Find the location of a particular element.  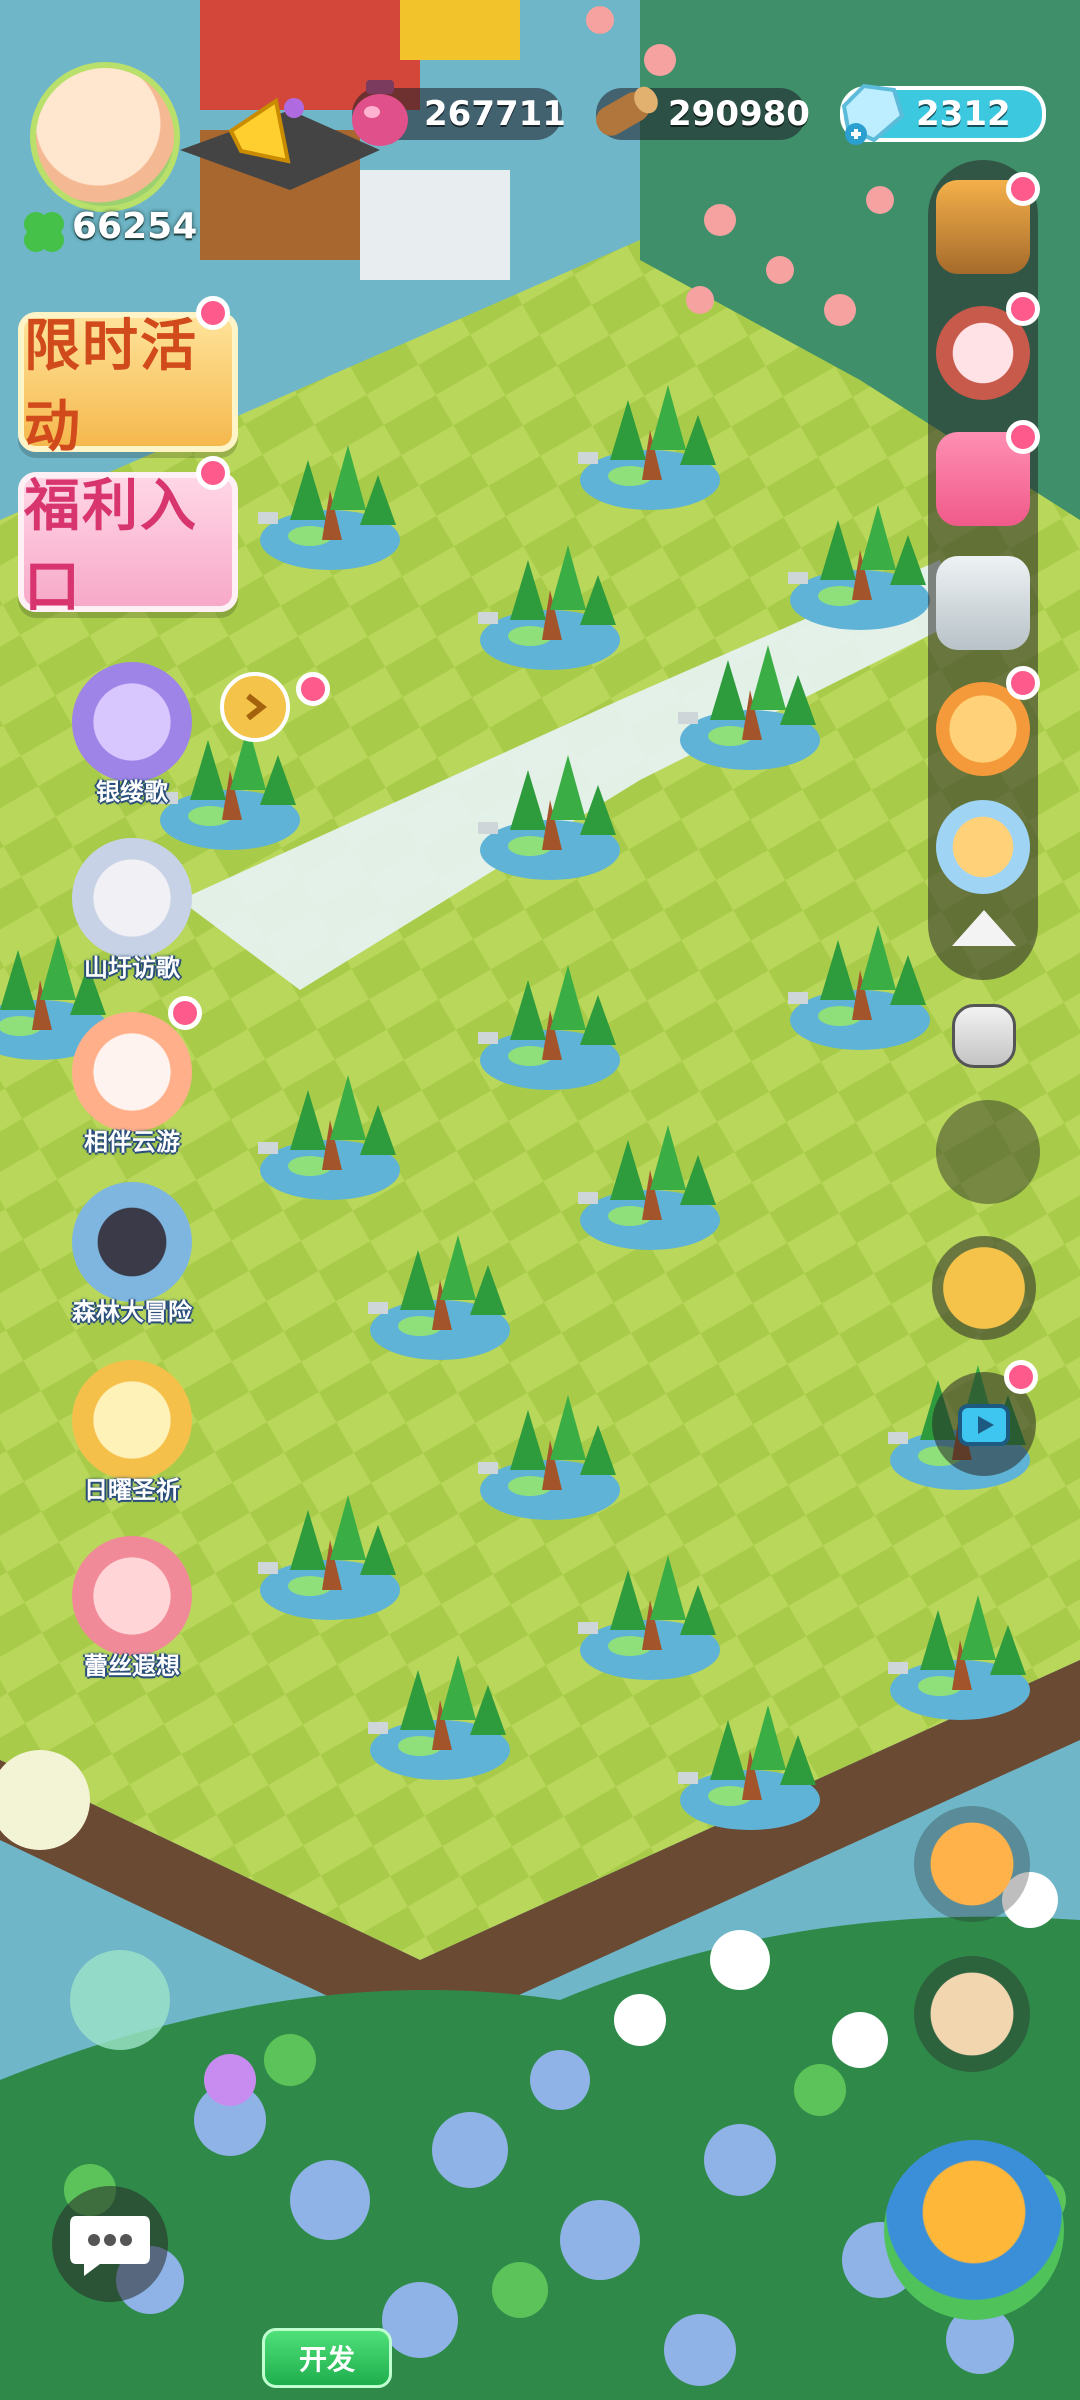

chat-bubble-icon is located at coordinates (110, 2246).